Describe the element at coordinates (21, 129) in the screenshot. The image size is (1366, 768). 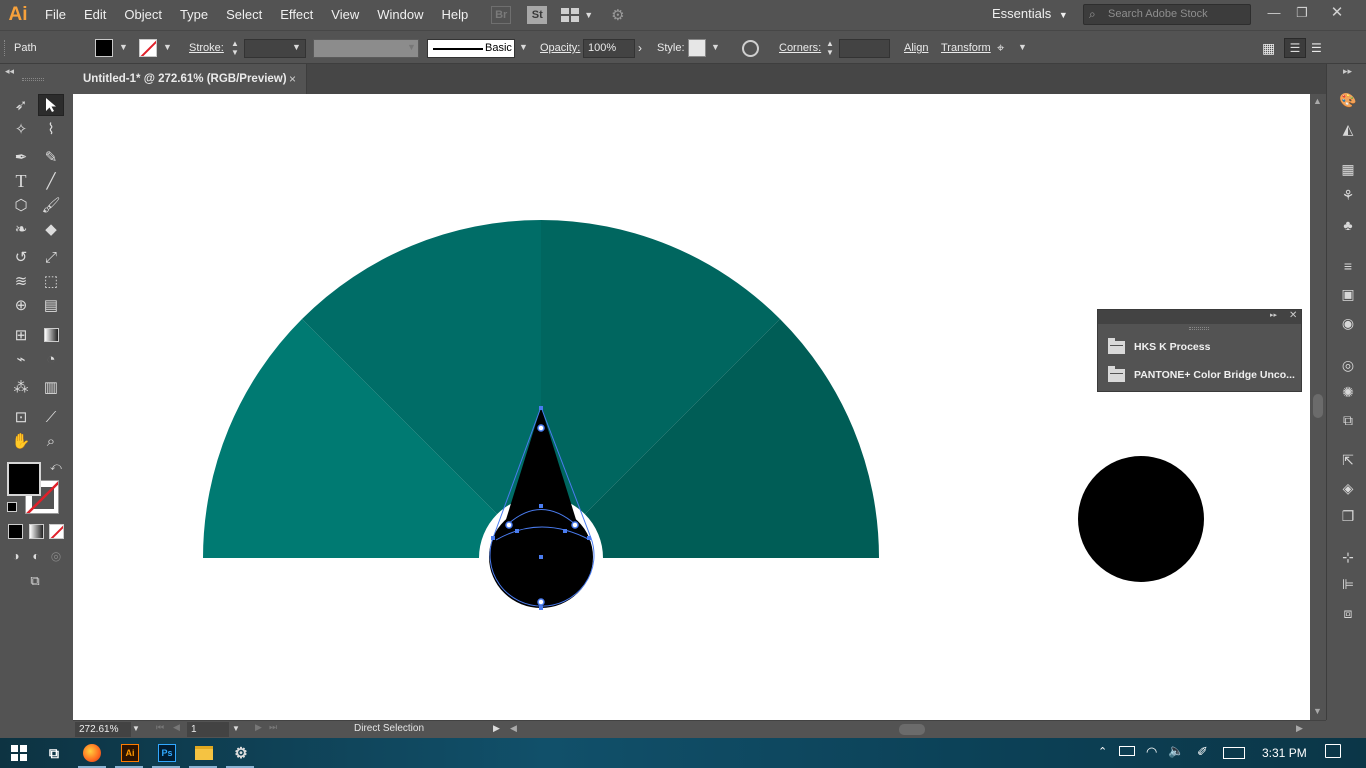
I see `magic-wand-tool-icon: ✧` at that location.